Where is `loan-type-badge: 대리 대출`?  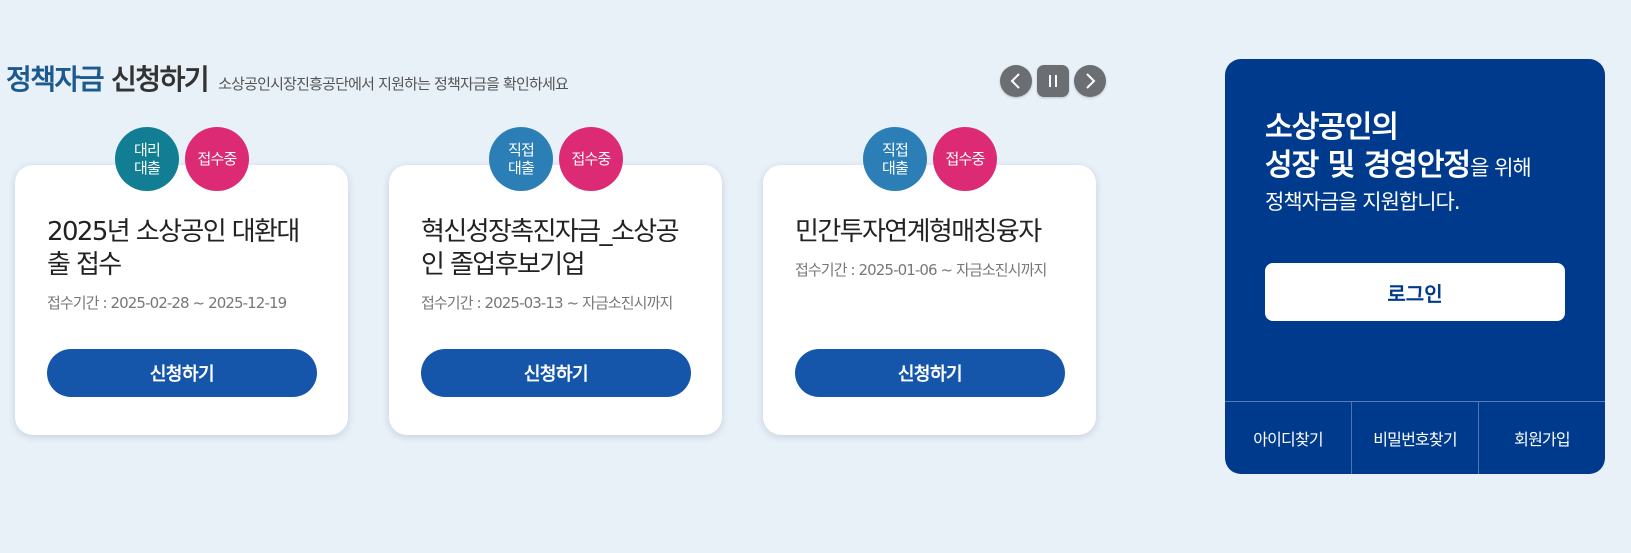 loan-type-badge: 대리 대출 is located at coordinates (147, 159).